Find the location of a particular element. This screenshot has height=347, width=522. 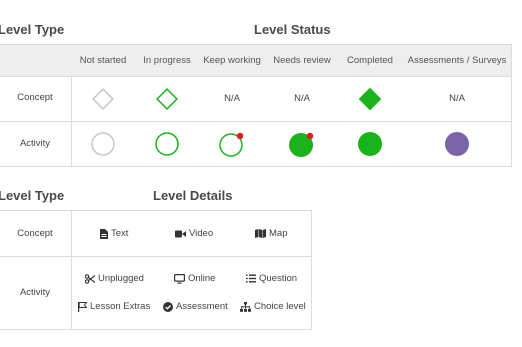

activity-item-unplugged: Unplugged is located at coordinates (114, 278).